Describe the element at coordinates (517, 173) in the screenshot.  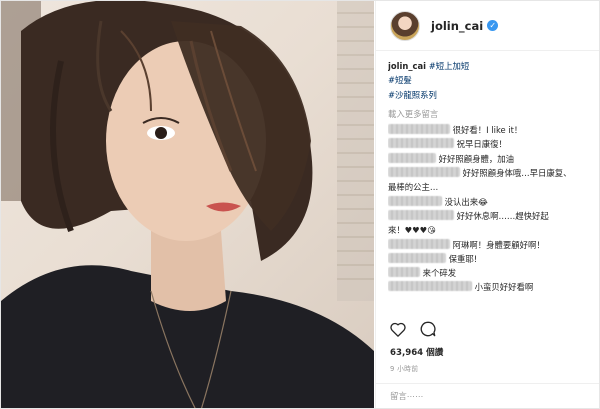
I see `comment-text: 好好照顧身体哦…早日康复、` at that location.